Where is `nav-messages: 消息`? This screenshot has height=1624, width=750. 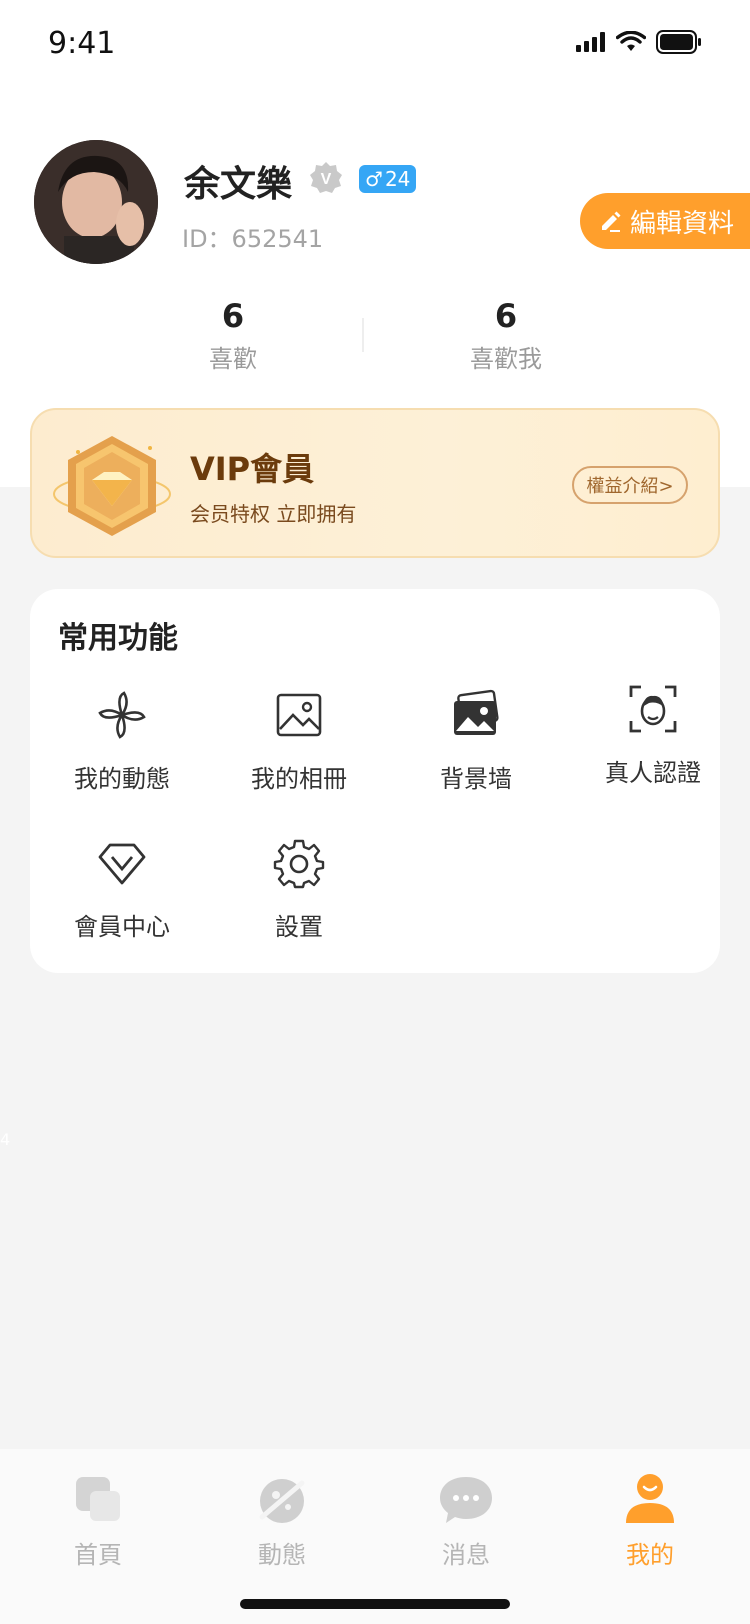
nav-messages: 消息 is located at coordinates (466, 1520).